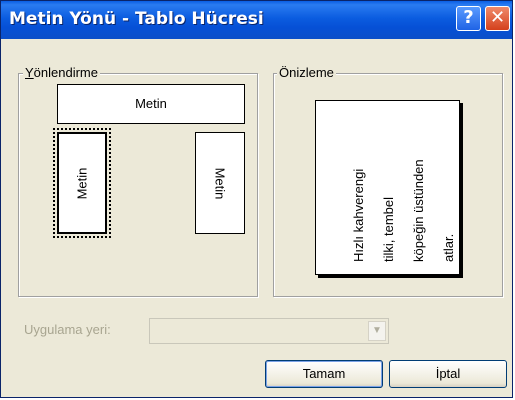 The height and width of the screenshot is (400, 515). Describe the element at coordinates (269, 331) in the screenshot. I see `apply-to-select: ▼` at that location.